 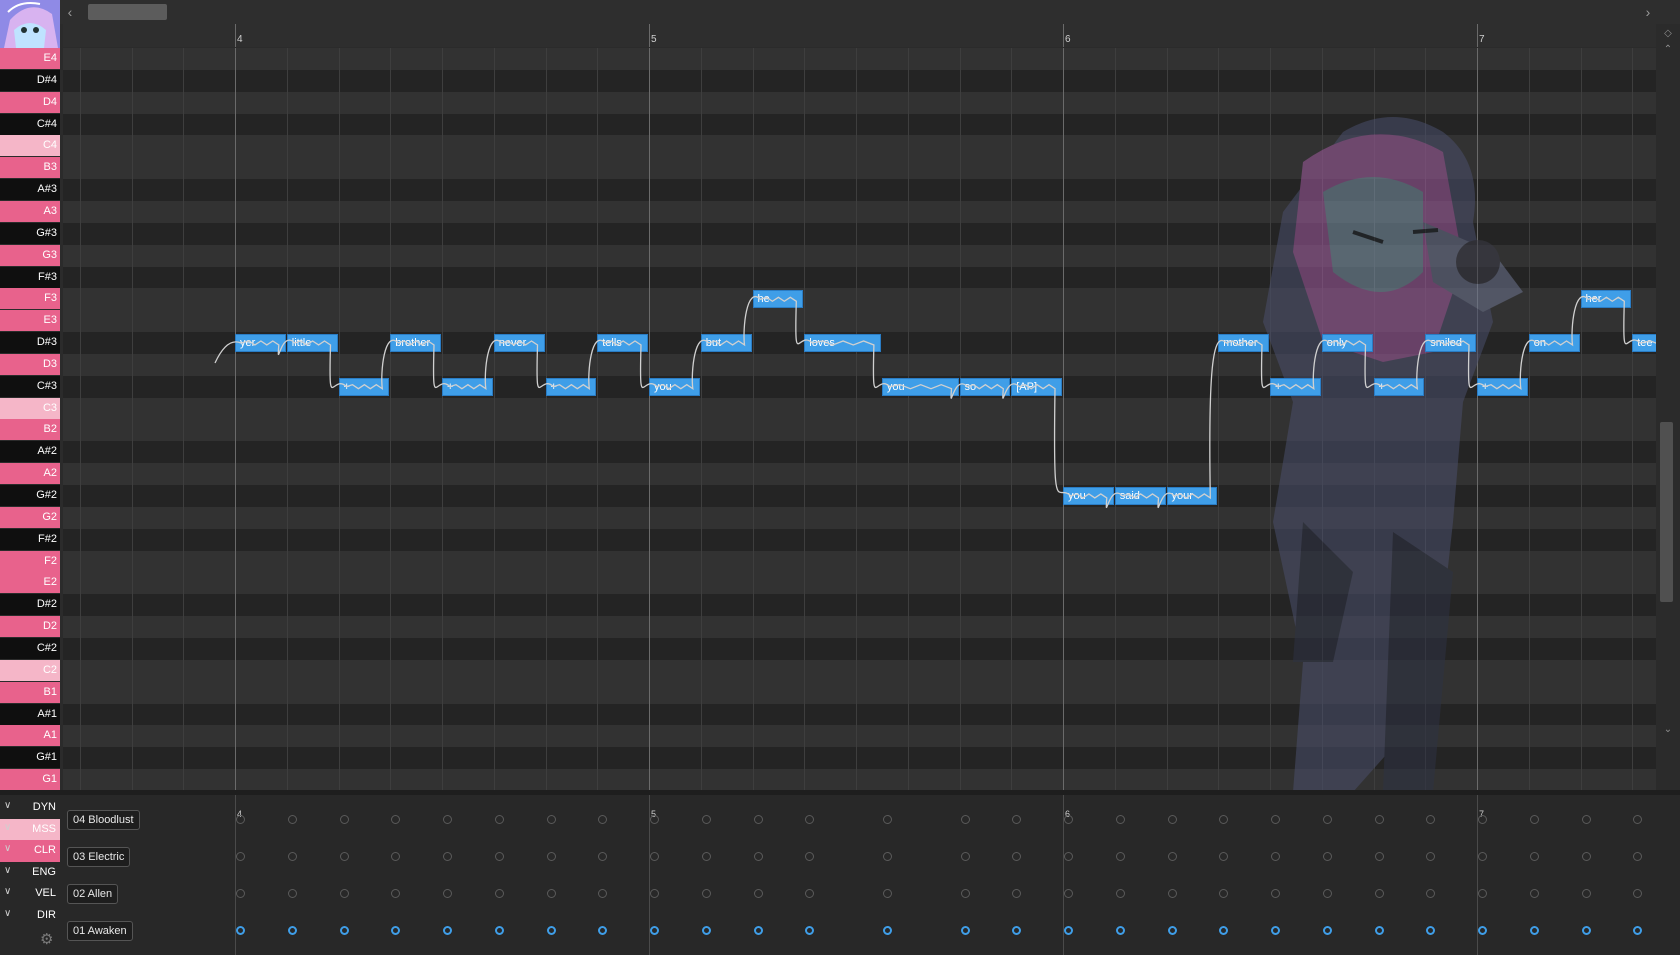 I want to click on piano-key: E2, so click(x=30, y=583).